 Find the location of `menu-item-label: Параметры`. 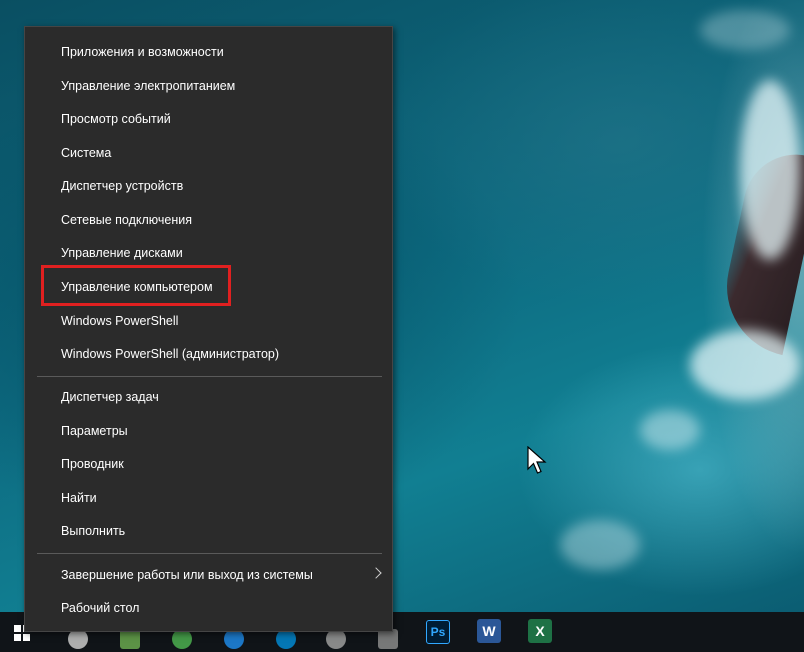

menu-item-label: Параметры is located at coordinates (94, 431).